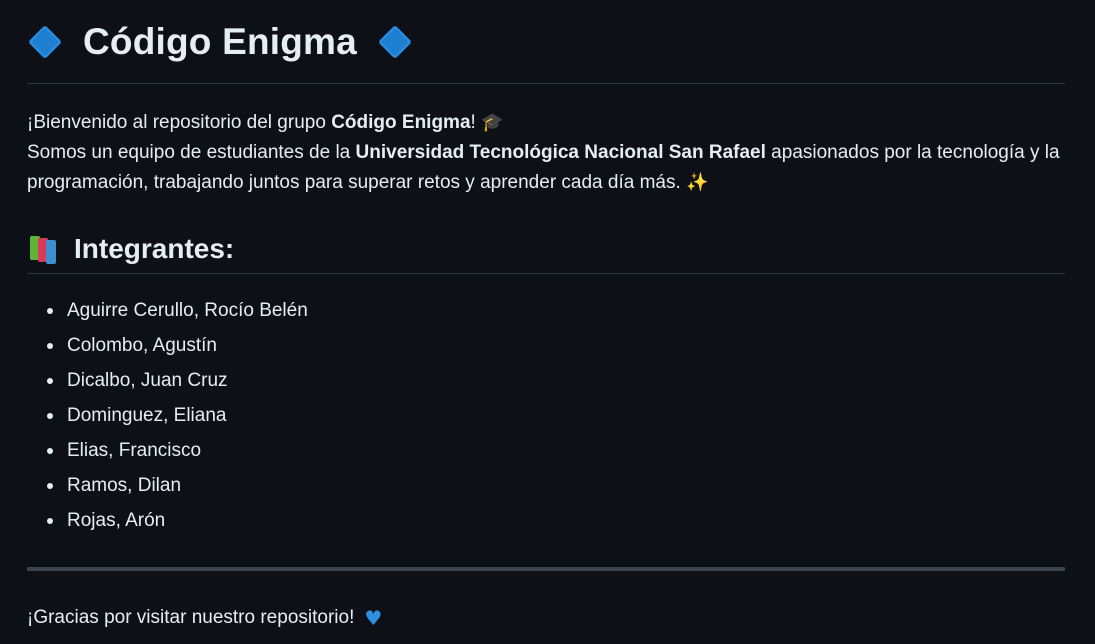 This screenshot has height=644, width=1095. What do you see at coordinates (401, 122) in the screenshot?
I see `group-name: Código Enigma` at bounding box center [401, 122].